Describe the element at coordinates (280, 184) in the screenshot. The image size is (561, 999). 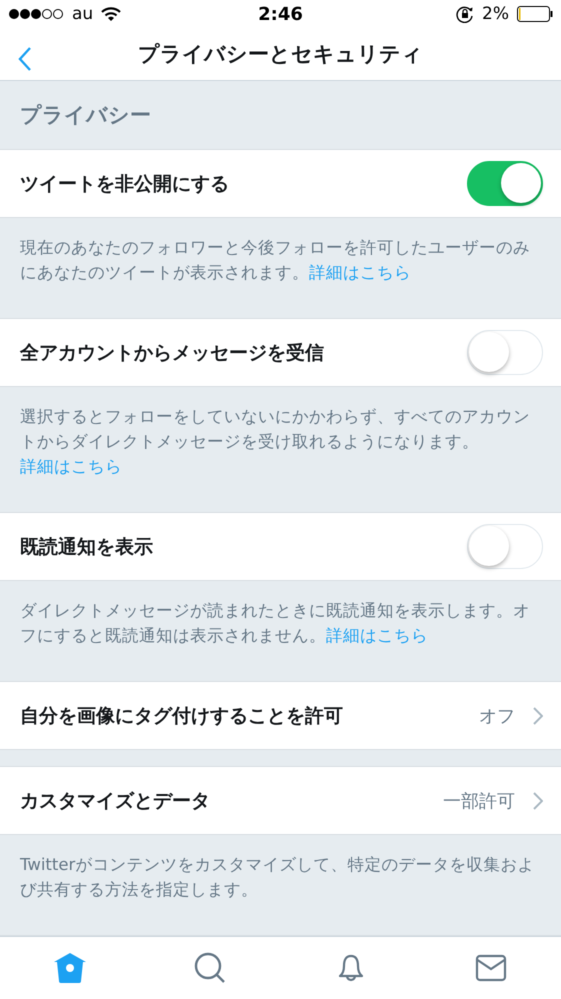
I see `settings-row: ツイートを非公開にする` at that location.